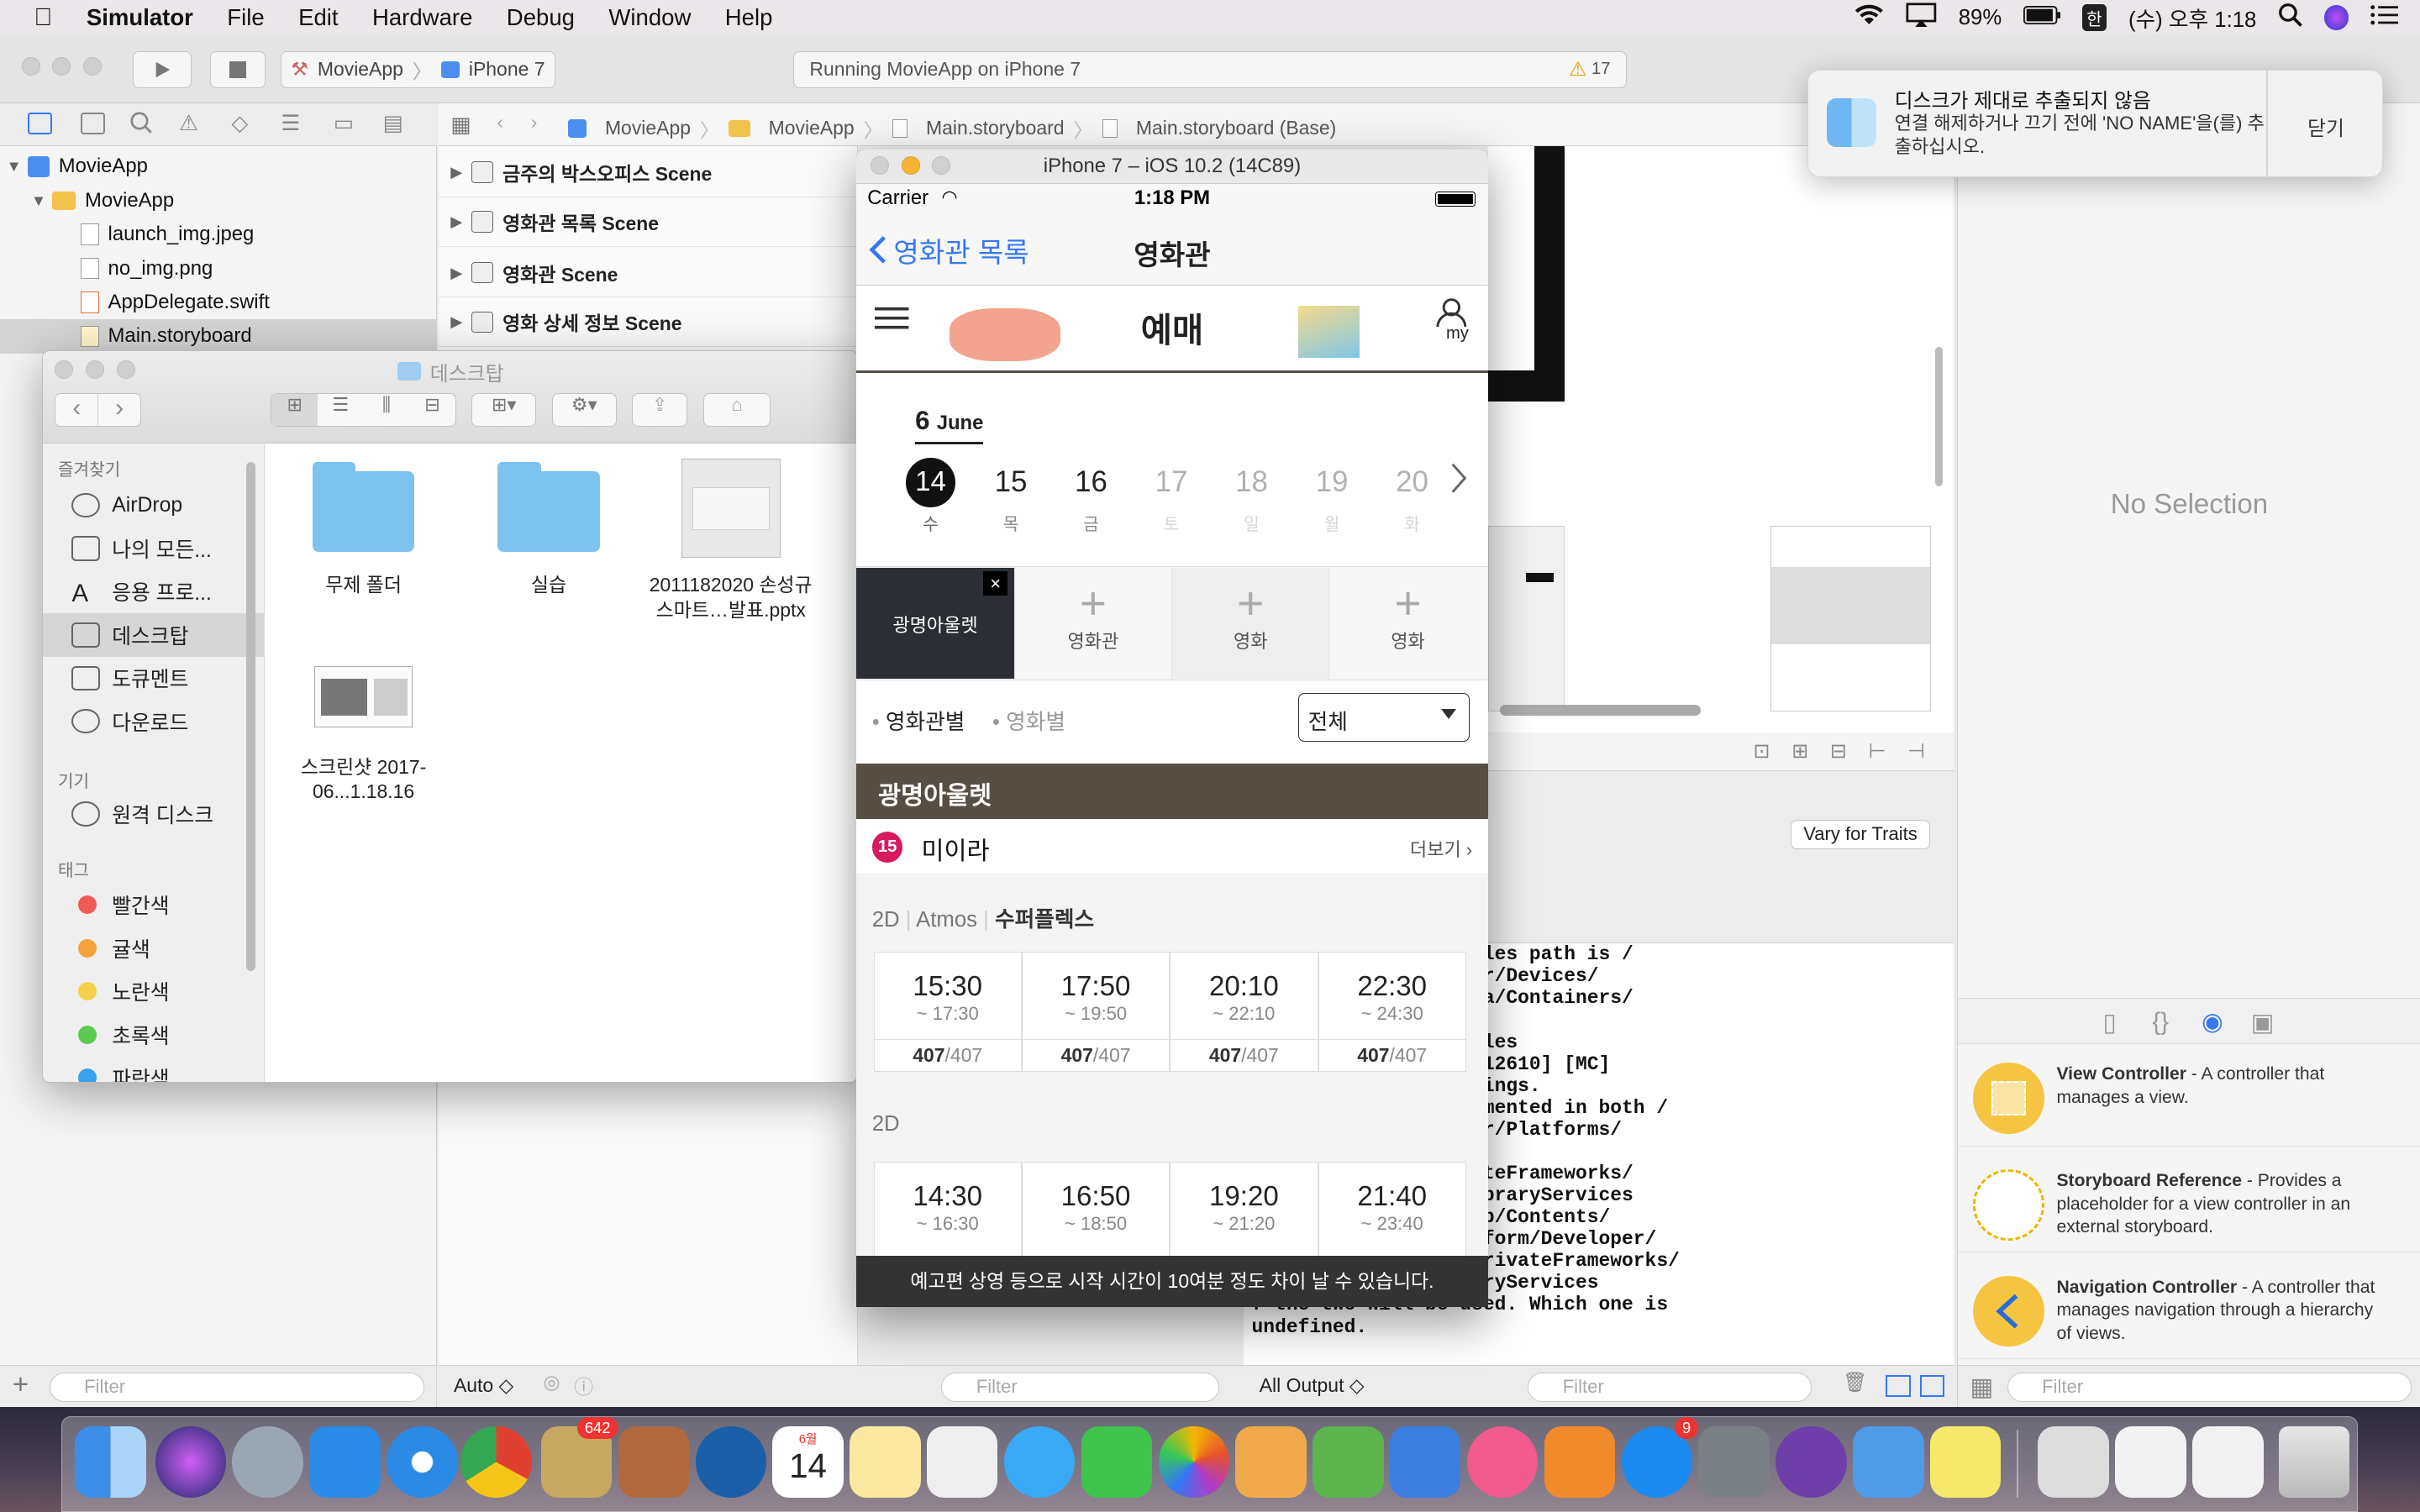 This screenshot has width=2420, height=1512. I want to click on date-item: 15 목, so click(1011, 496).